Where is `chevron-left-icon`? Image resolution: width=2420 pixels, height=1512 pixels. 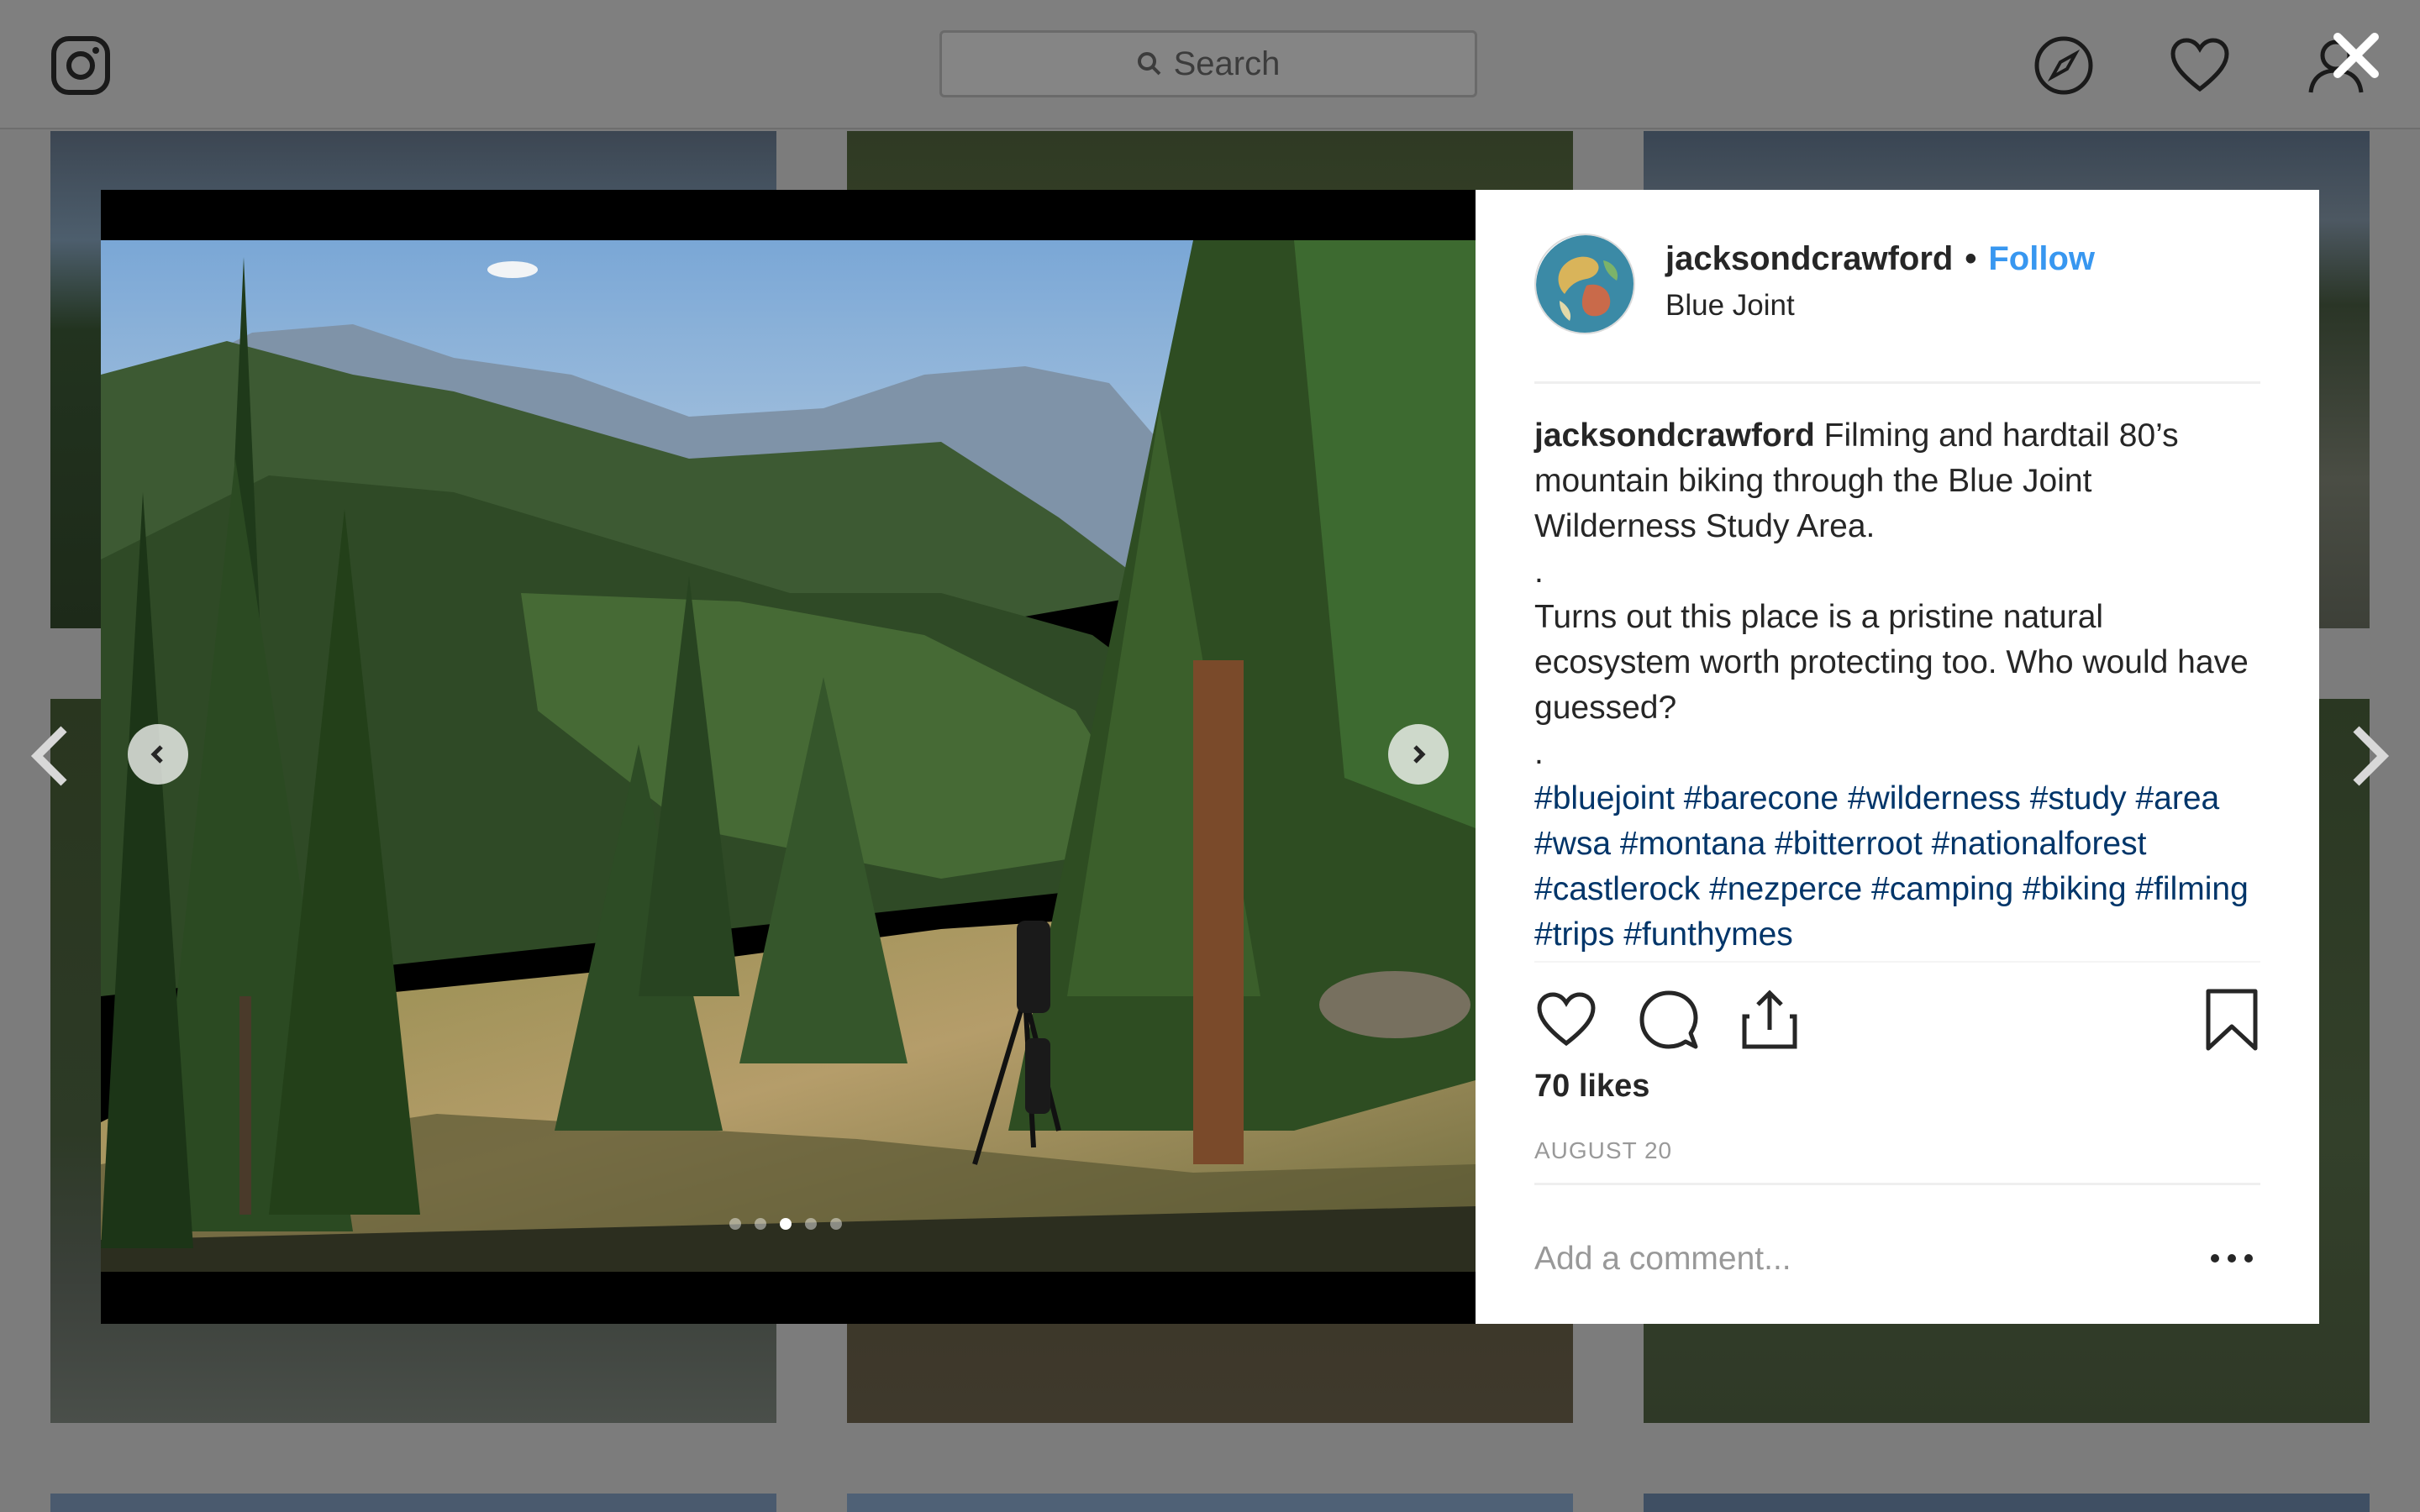 chevron-left-icon is located at coordinates (157, 754).